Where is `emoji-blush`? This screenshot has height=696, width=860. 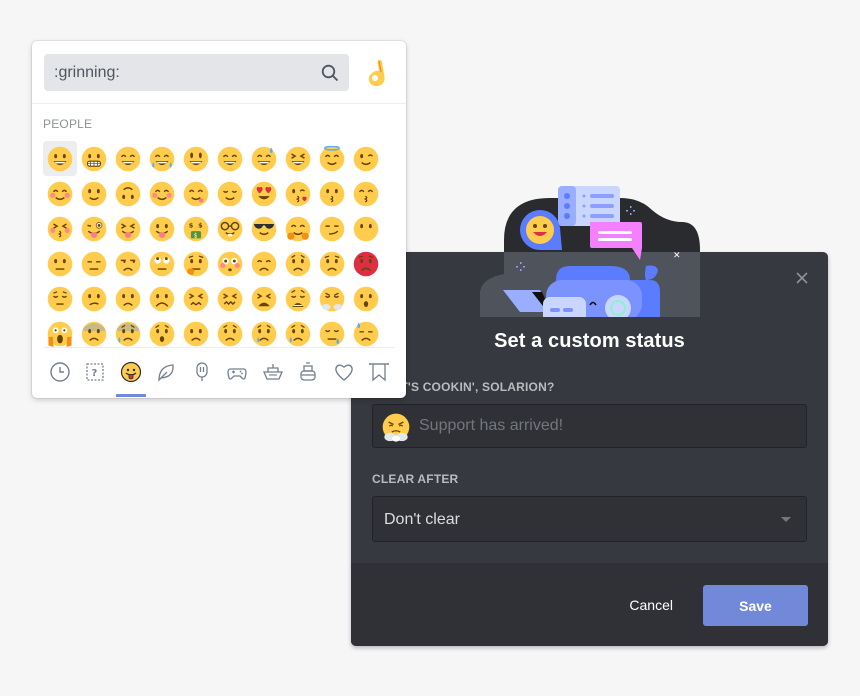
emoji-blush is located at coordinates (60, 193).